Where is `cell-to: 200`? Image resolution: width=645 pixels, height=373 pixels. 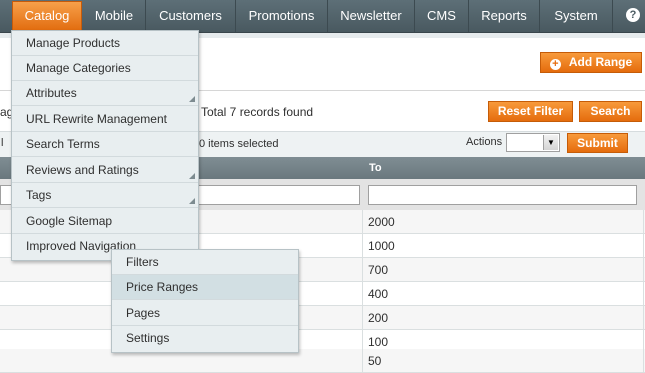
cell-to: 200 is located at coordinates (378, 318).